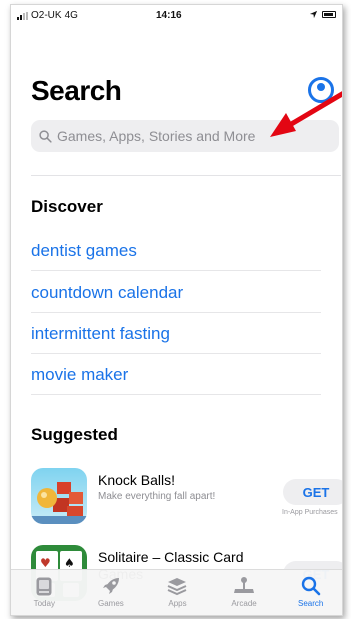  What do you see at coordinates (177, 603) in the screenshot?
I see `tab-label: Apps` at bounding box center [177, 603].